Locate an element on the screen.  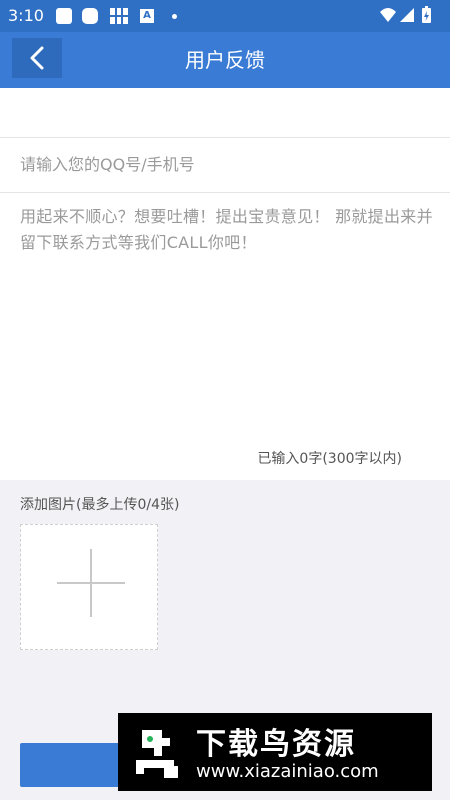
form-top-row is located at coordinates (225, 113).